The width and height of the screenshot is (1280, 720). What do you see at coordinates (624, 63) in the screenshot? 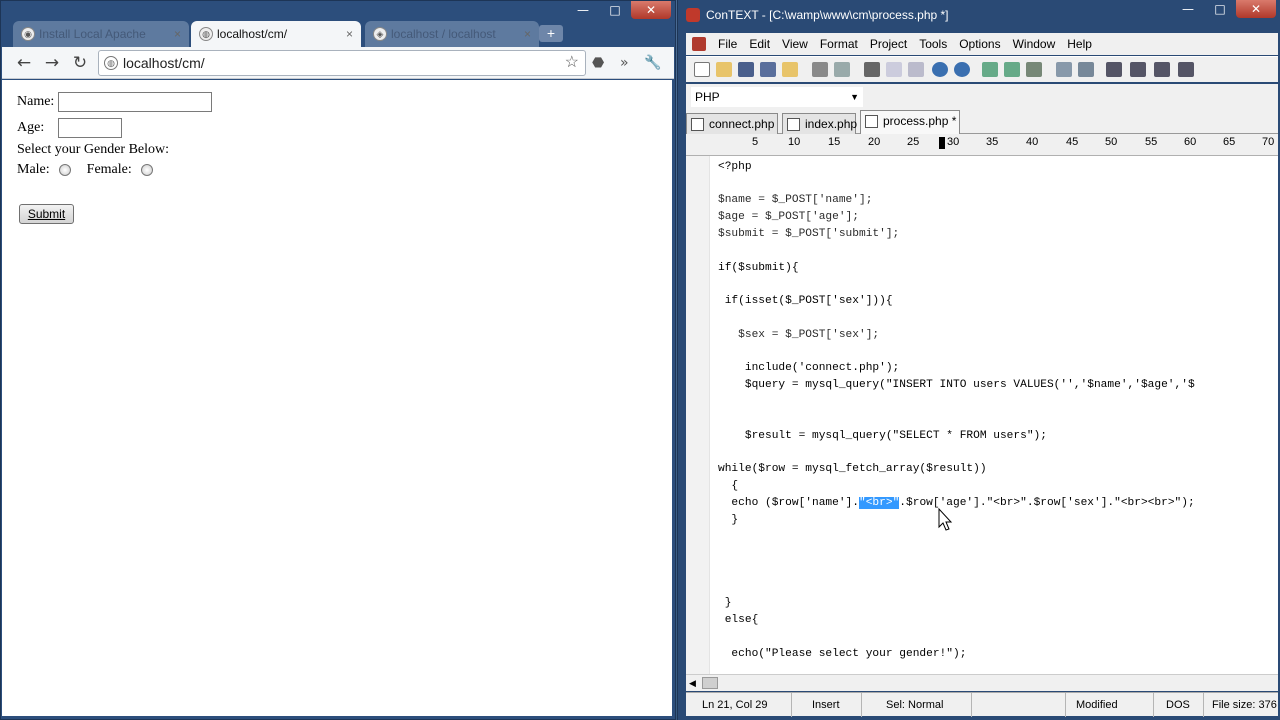
I see `more-extensions-icon: »` at bounding box center [624, 63].